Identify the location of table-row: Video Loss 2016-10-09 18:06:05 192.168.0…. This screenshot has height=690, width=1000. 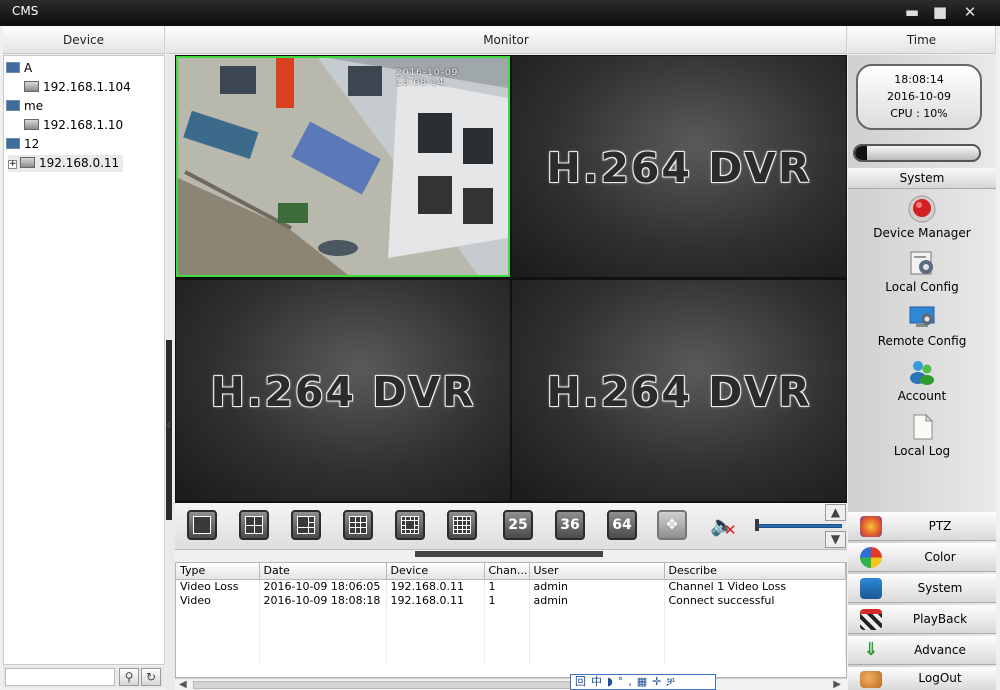
(511, 586).